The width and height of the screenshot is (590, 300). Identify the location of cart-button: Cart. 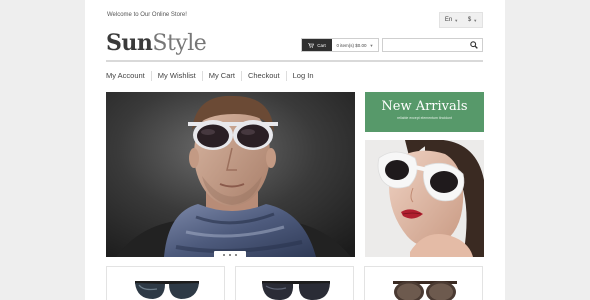
(317, 45).